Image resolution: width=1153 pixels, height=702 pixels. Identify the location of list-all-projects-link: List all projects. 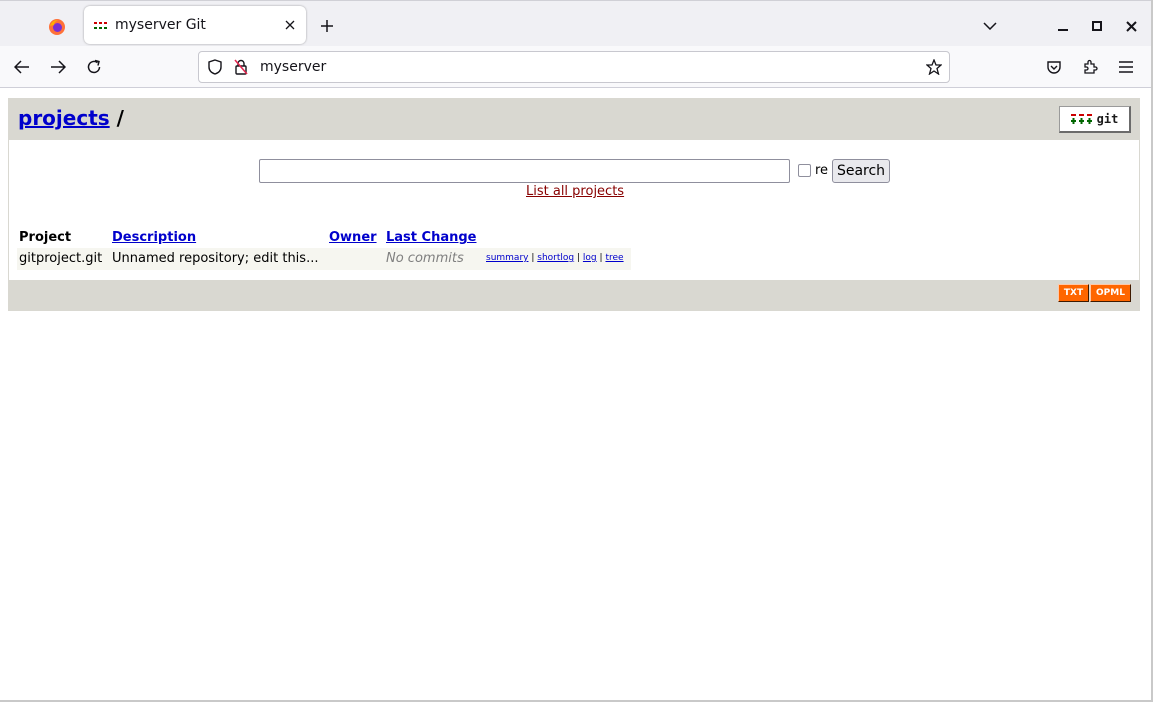
(575, 191).